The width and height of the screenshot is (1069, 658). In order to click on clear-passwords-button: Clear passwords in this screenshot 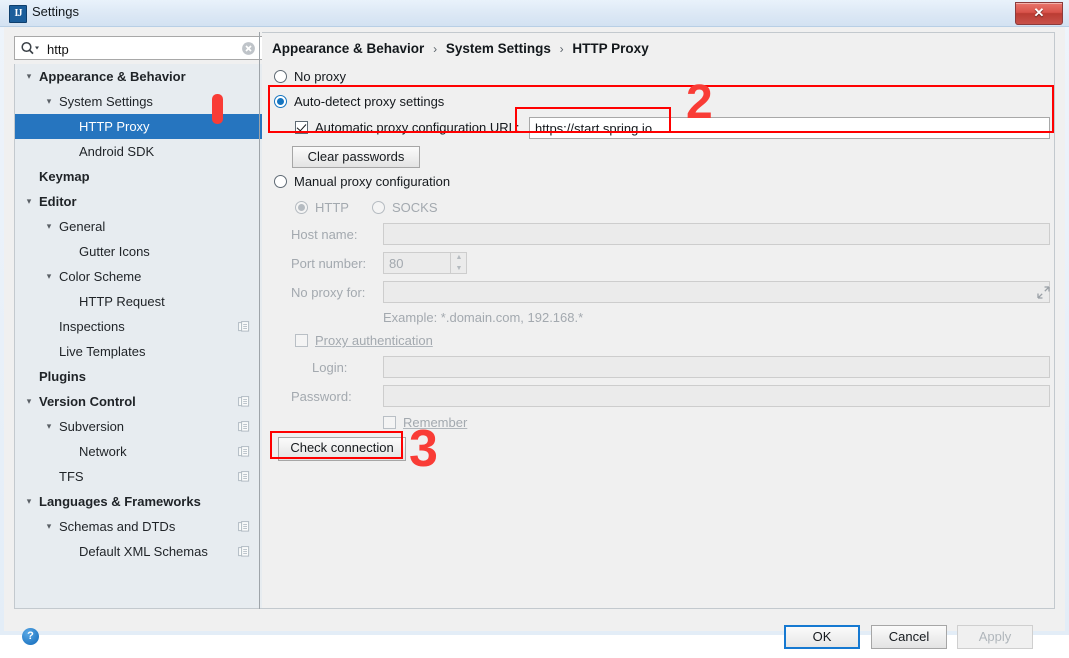, I will do `click(356, 157)`.